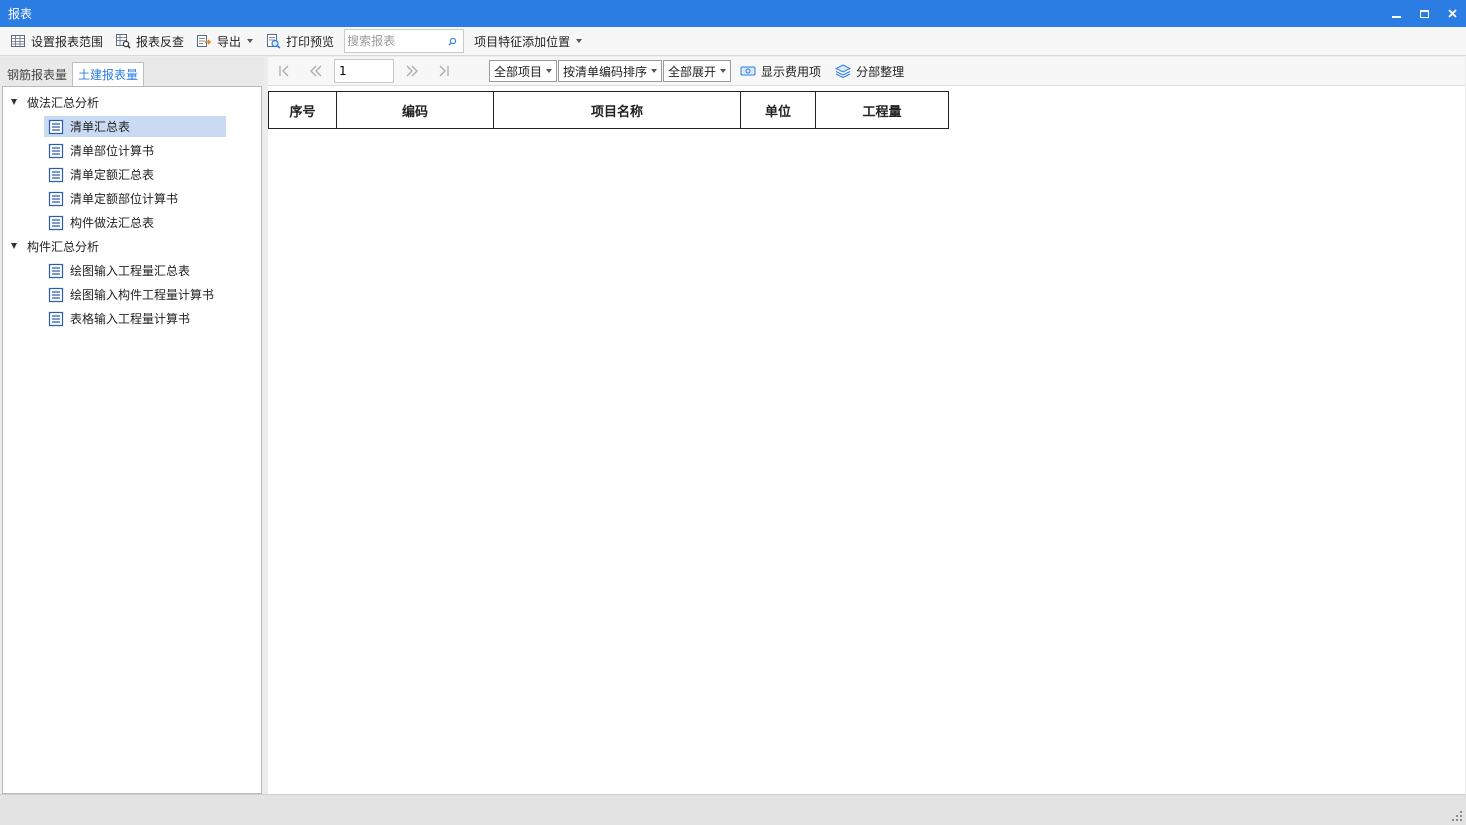 The height and width of the screenshot is (825, 1466). Describe the element at coordinates (617, 110) in the screenshot. I see `column-header-item-name: 项目名称` at that location.